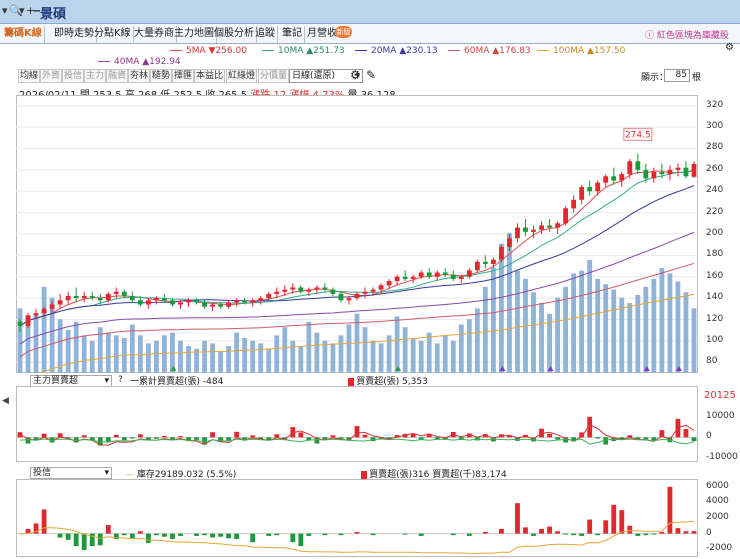  Describe the element at coordinates (117, 76) in the screenshot. I see `btn-margin: 融資` at that location.